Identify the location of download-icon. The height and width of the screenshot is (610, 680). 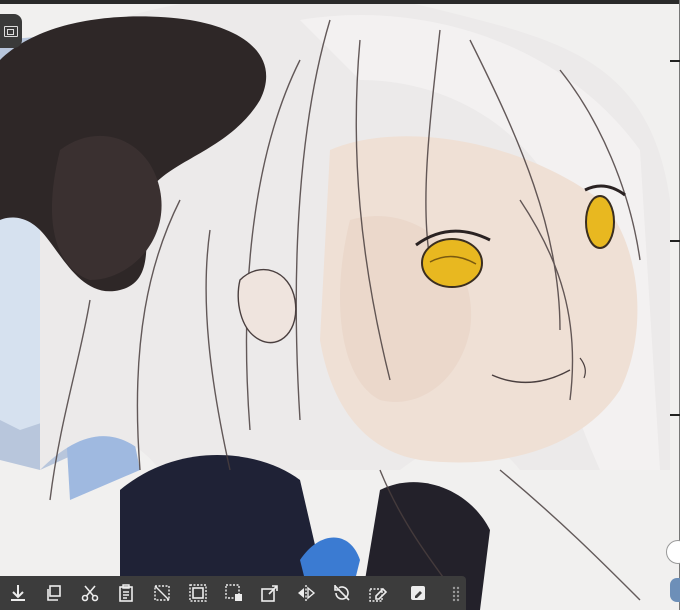
(18, 593).